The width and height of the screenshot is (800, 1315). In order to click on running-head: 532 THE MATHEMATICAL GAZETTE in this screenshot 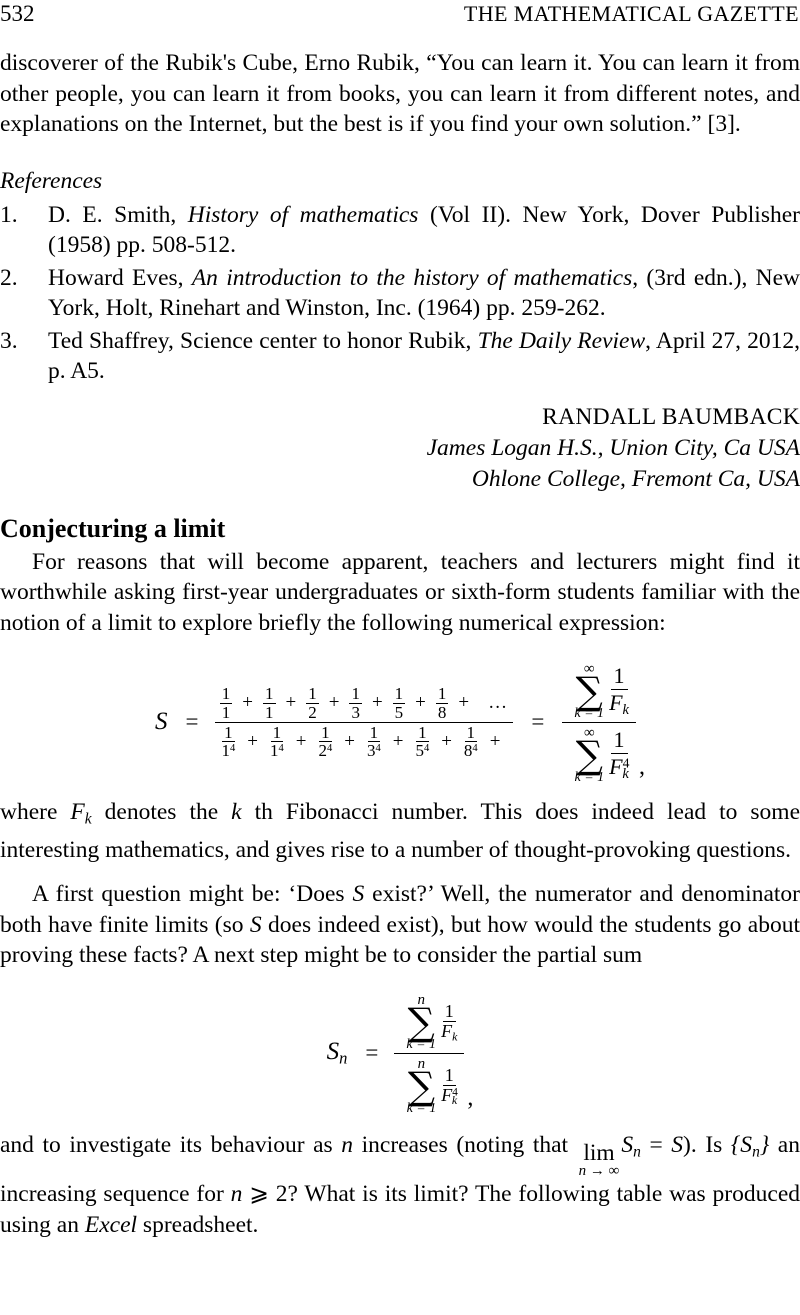, I will do `click(400, 15)`.